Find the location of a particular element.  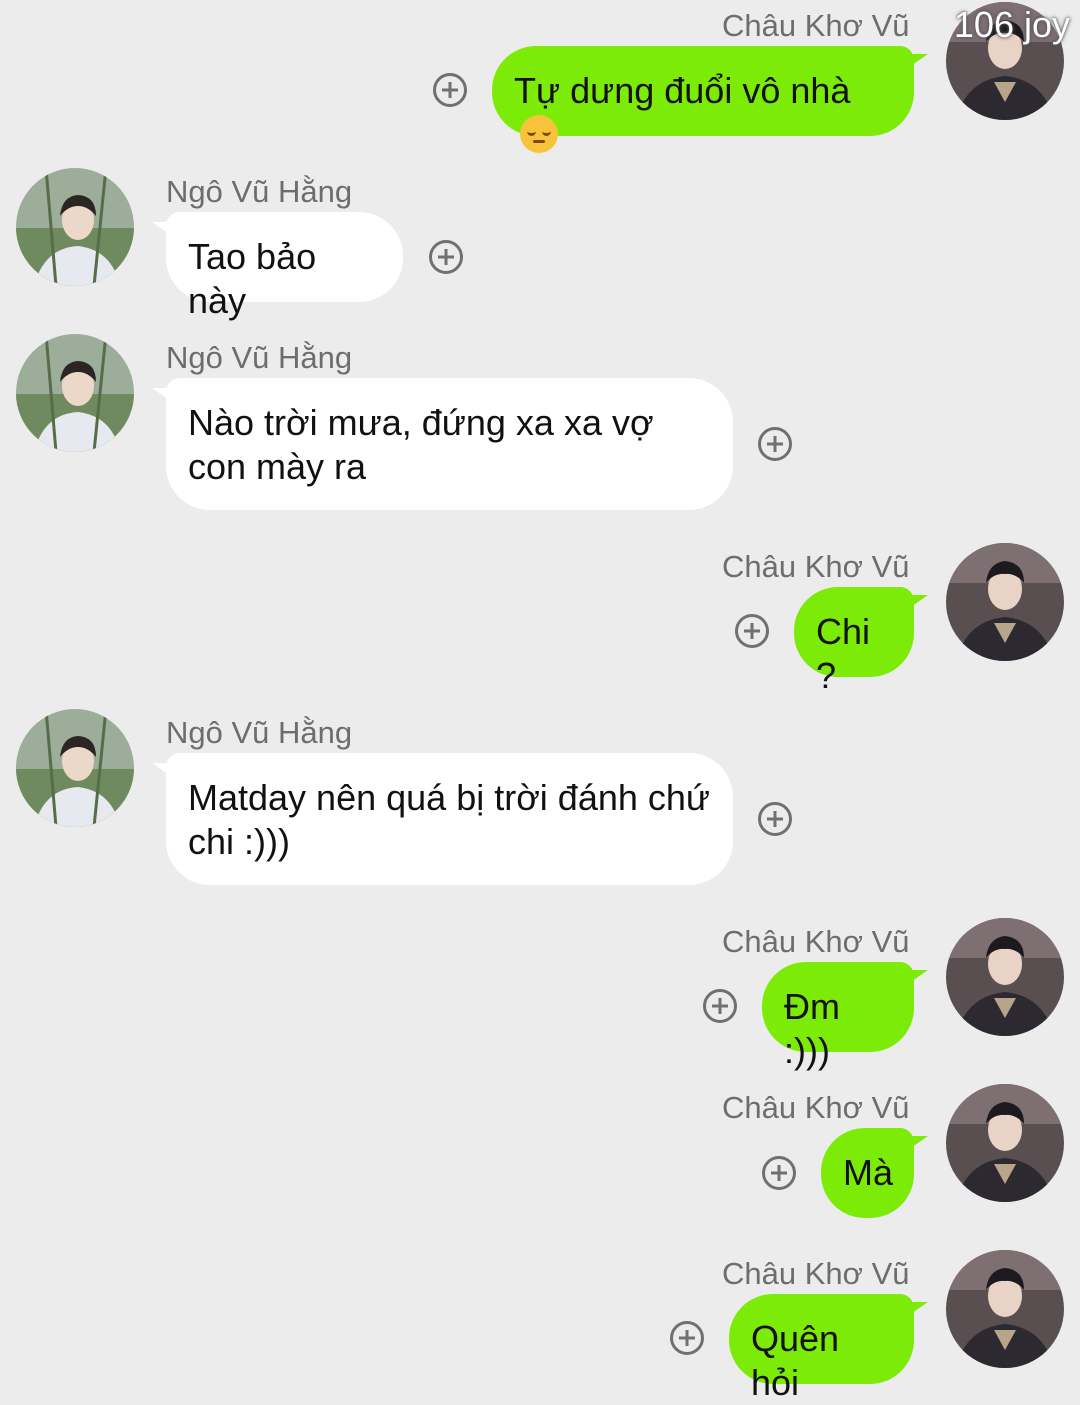

message-bubble: Đm :))) is located at coordinates (845, 1016).